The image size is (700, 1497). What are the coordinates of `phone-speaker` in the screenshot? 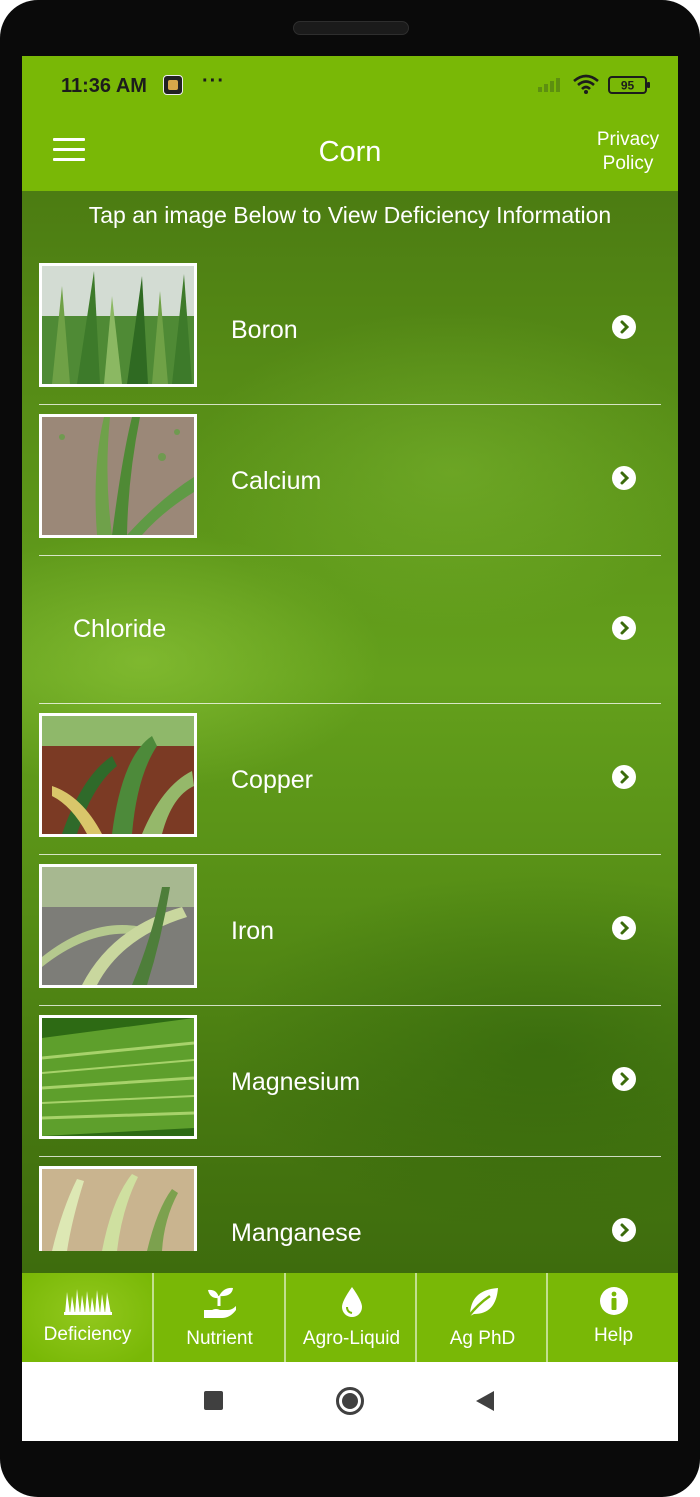 It's located at (351, 28).